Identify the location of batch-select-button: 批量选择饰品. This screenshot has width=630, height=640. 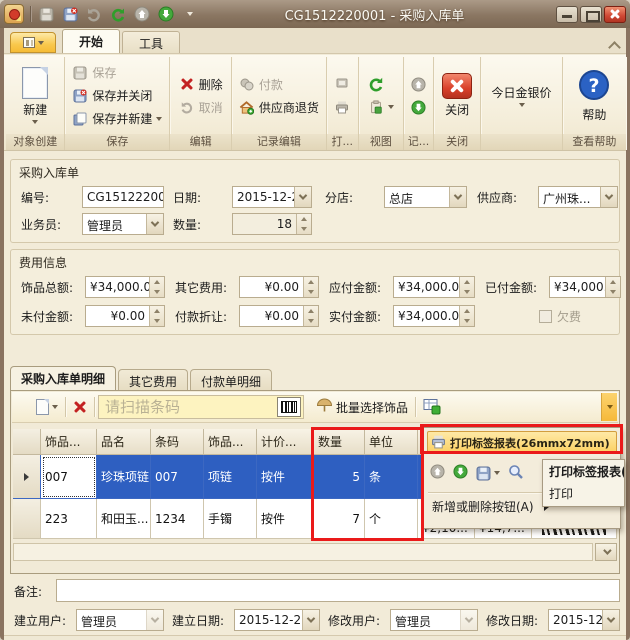
(362, 407).